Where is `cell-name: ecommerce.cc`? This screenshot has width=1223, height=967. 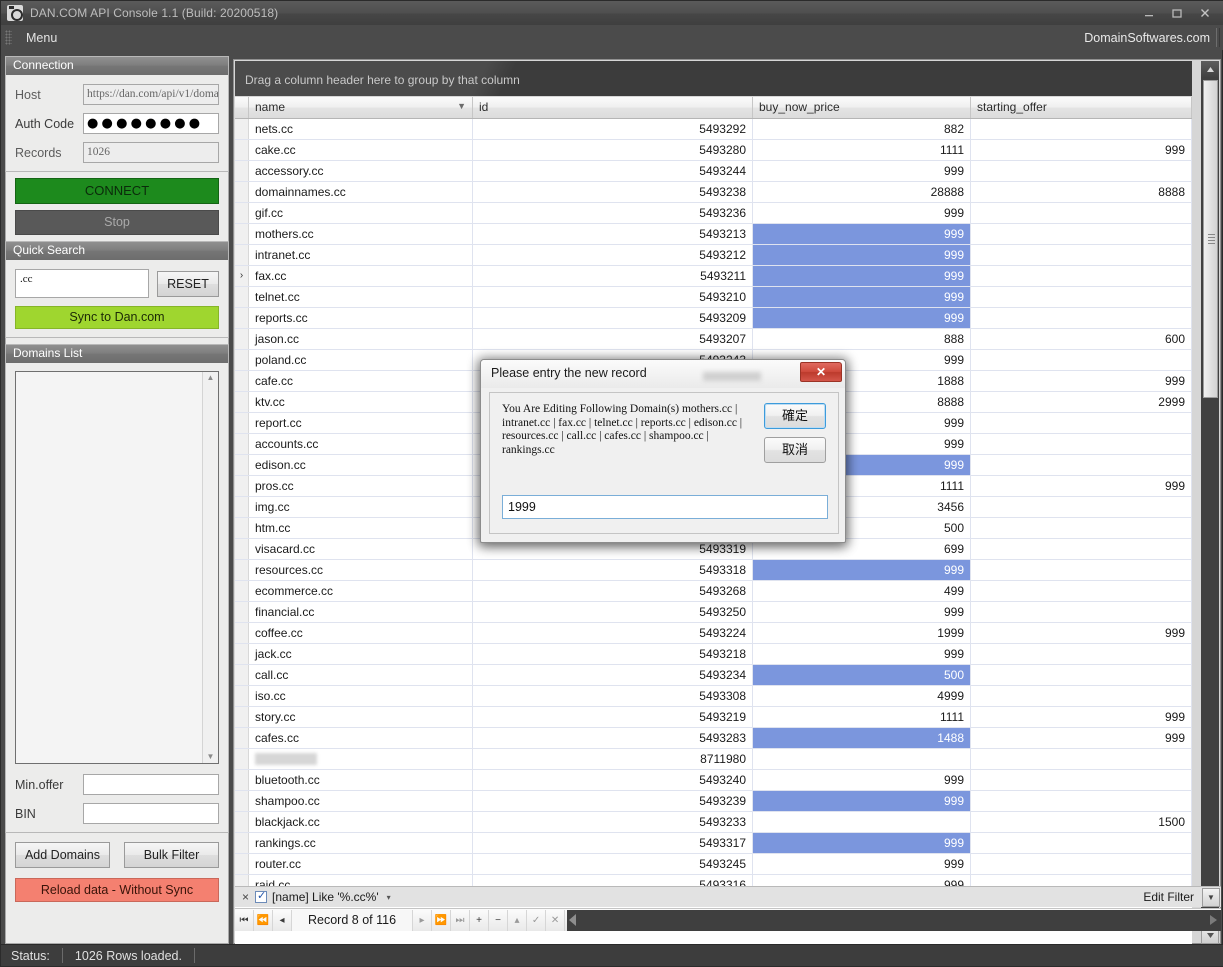
cell-name: ecommerce.cc is located at coordinates (361, 591).